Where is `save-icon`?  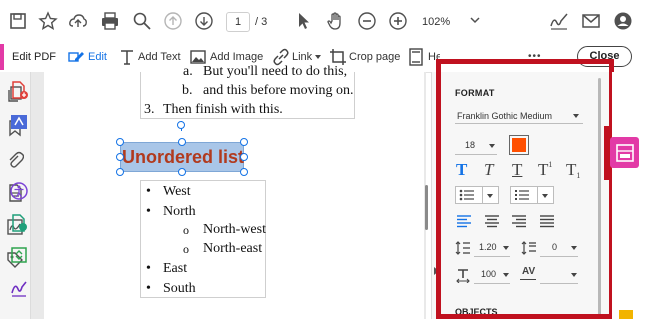 save-icon is located at coordinates (18, 21).